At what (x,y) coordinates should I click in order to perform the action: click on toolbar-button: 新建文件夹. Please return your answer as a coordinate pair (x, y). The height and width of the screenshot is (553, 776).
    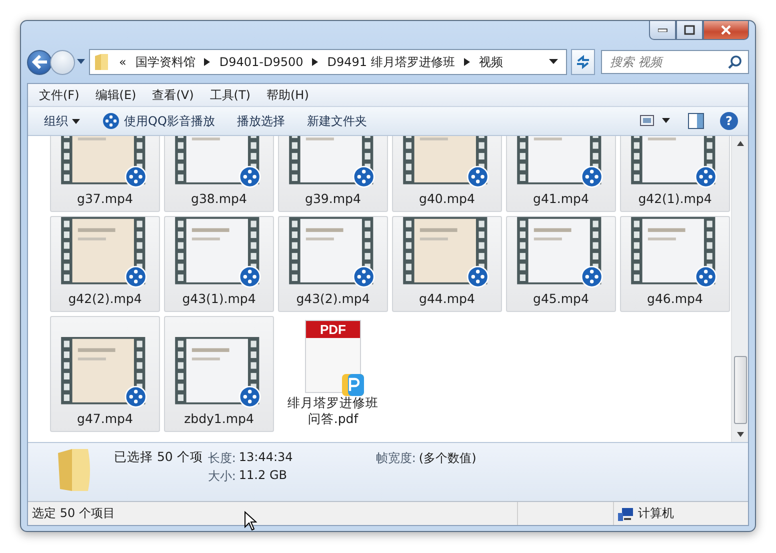
    Looking at the image, I should click on (338, 121).